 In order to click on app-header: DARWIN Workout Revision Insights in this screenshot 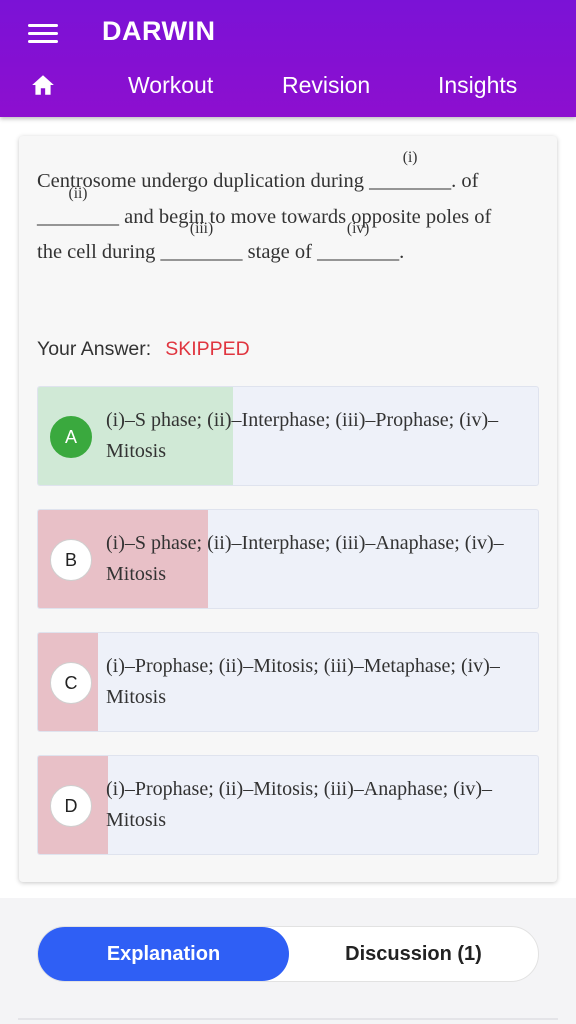, I will do `click(288, 58)`.